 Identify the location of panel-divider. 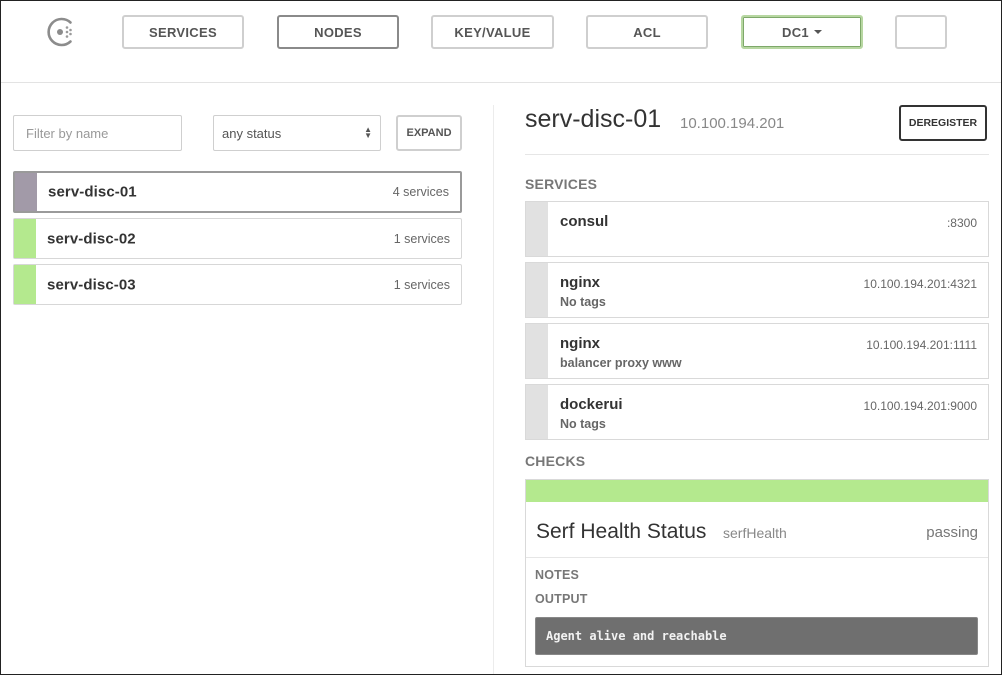
(493, 389).